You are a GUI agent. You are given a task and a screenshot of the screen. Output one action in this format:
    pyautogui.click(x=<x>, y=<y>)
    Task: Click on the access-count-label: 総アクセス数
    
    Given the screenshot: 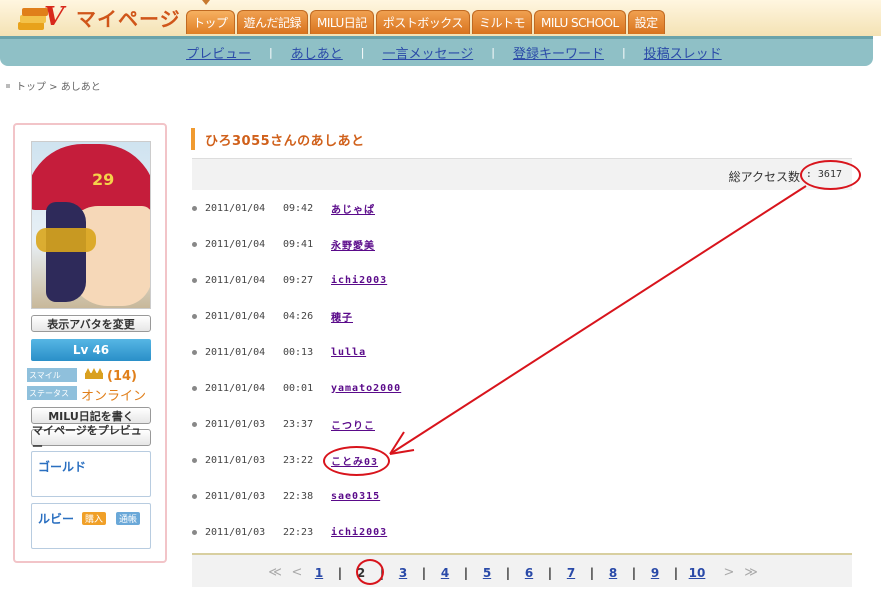 What is the action you would take?
    pyautogui.click(x=764, y=177)
    